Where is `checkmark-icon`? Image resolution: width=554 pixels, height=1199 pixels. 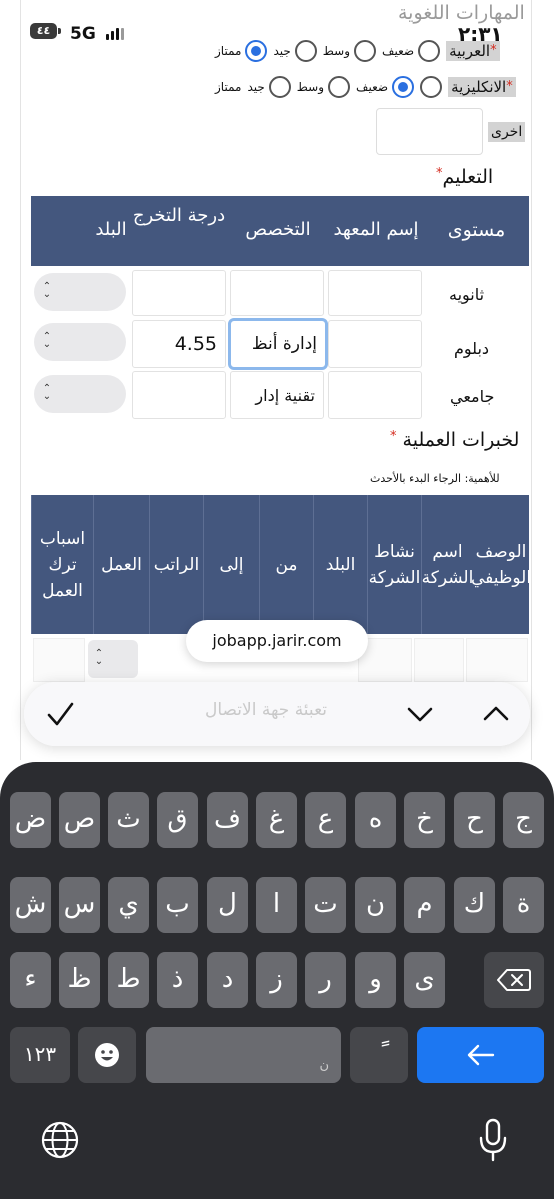 checkmark-icon is located at coordinates (60, 714).